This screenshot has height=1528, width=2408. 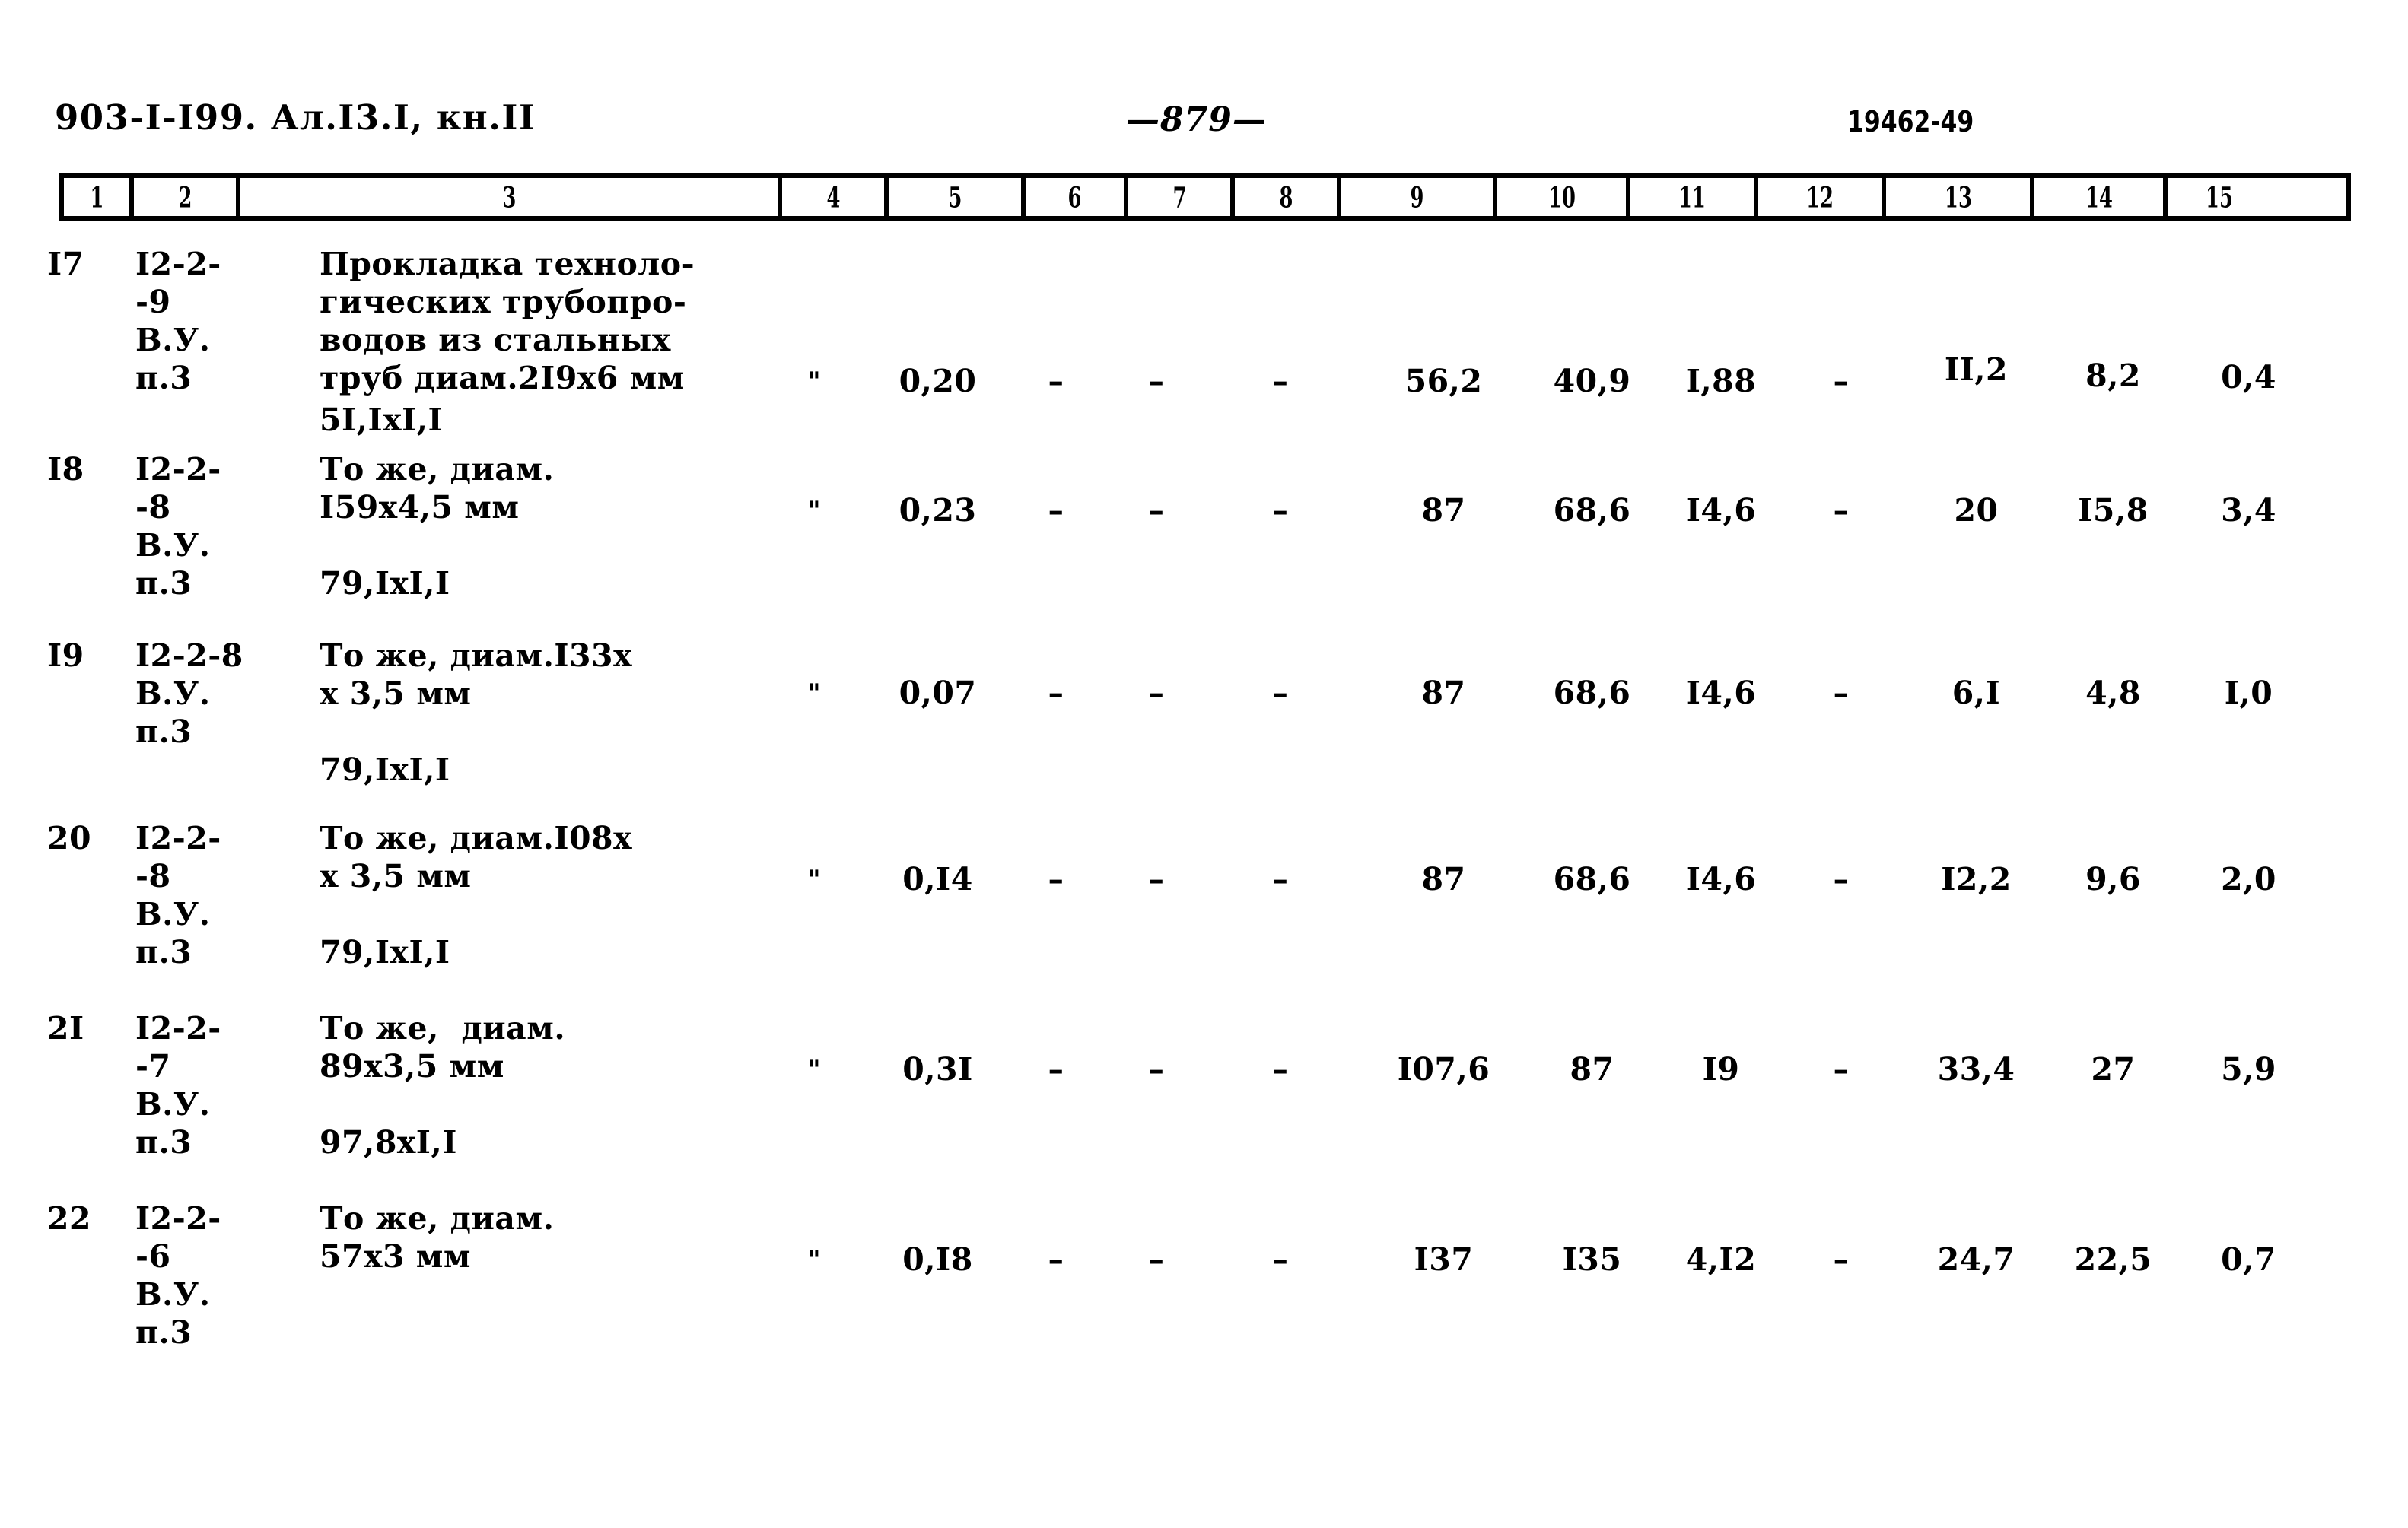 I want to click on column-header-9: 9, so click(x=1419, y=197).